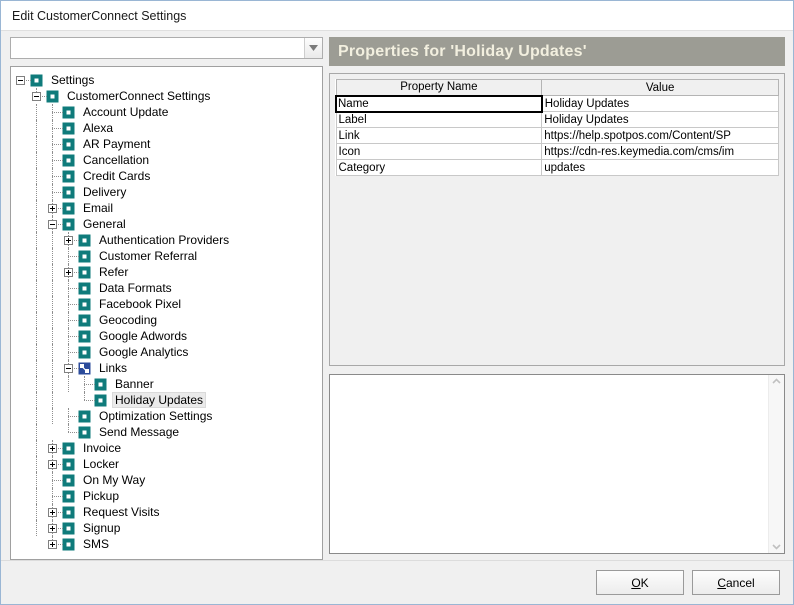  Describe the element at coordinates (166, 128) in the screenshot. I see `tree-item-alexa: Alexa` at that location.